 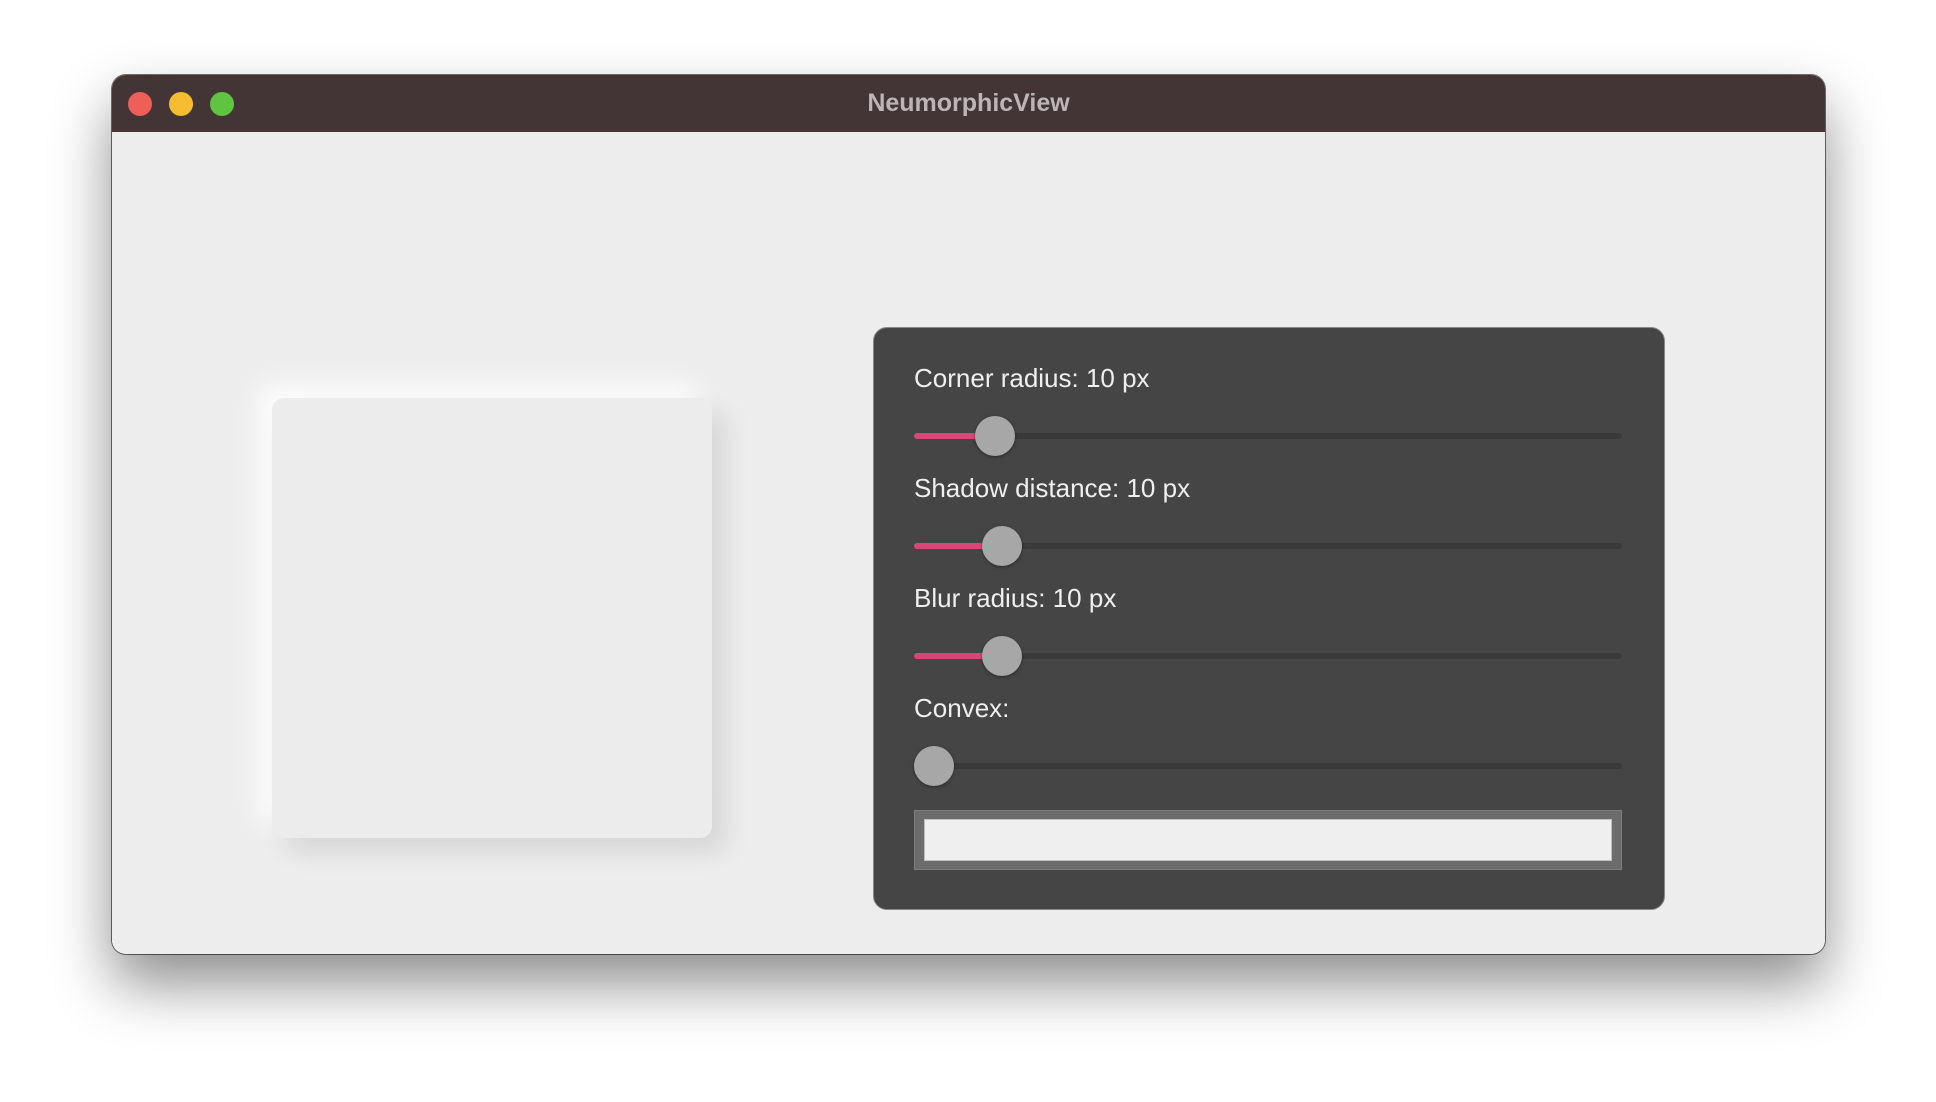 What do you see at coordinates (492, 618) in the screenshot?
I see `neumorphic-preview` at bounding box center [492, 618].